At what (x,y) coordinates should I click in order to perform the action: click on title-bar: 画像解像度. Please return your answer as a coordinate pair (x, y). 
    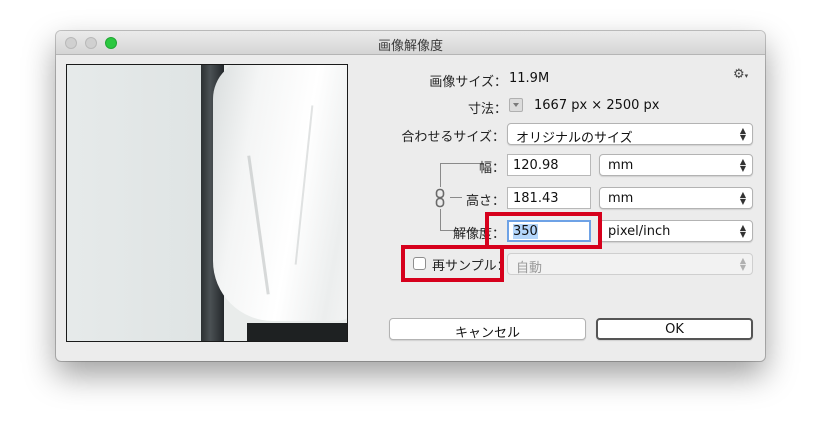
    Looking at the image, I should click on (410, 43).